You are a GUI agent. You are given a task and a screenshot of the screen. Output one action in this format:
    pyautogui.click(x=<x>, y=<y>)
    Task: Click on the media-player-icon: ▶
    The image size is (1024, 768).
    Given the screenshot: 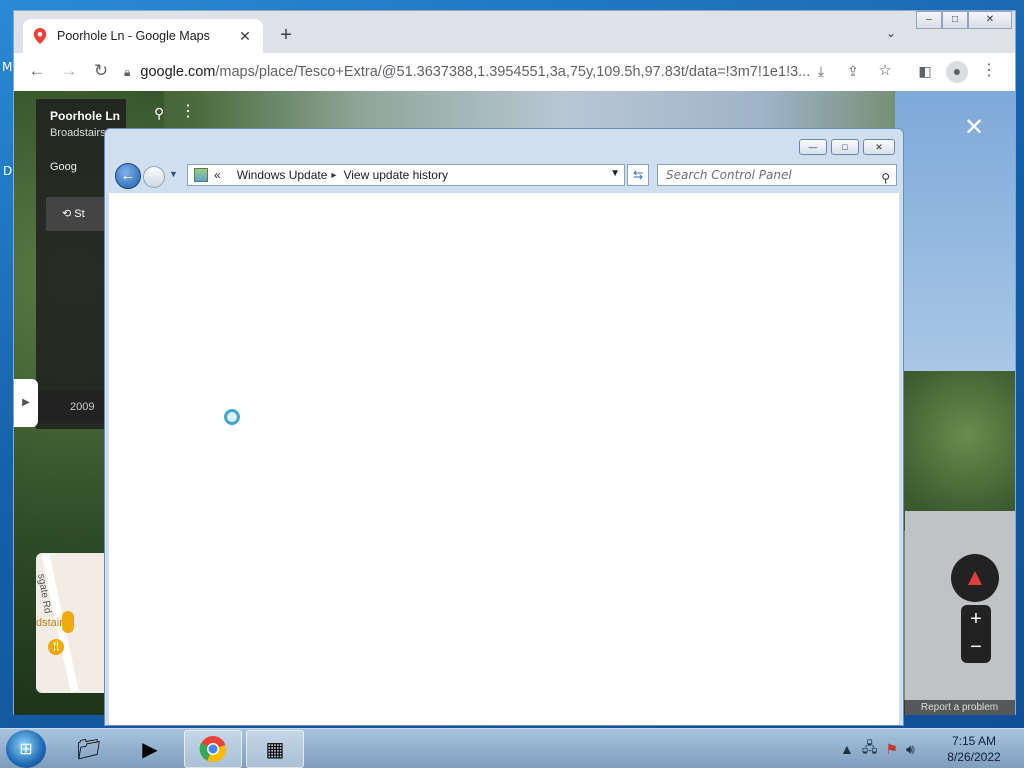 What is the action you would take?
    pyautogui.click(x=150, y=749)
    